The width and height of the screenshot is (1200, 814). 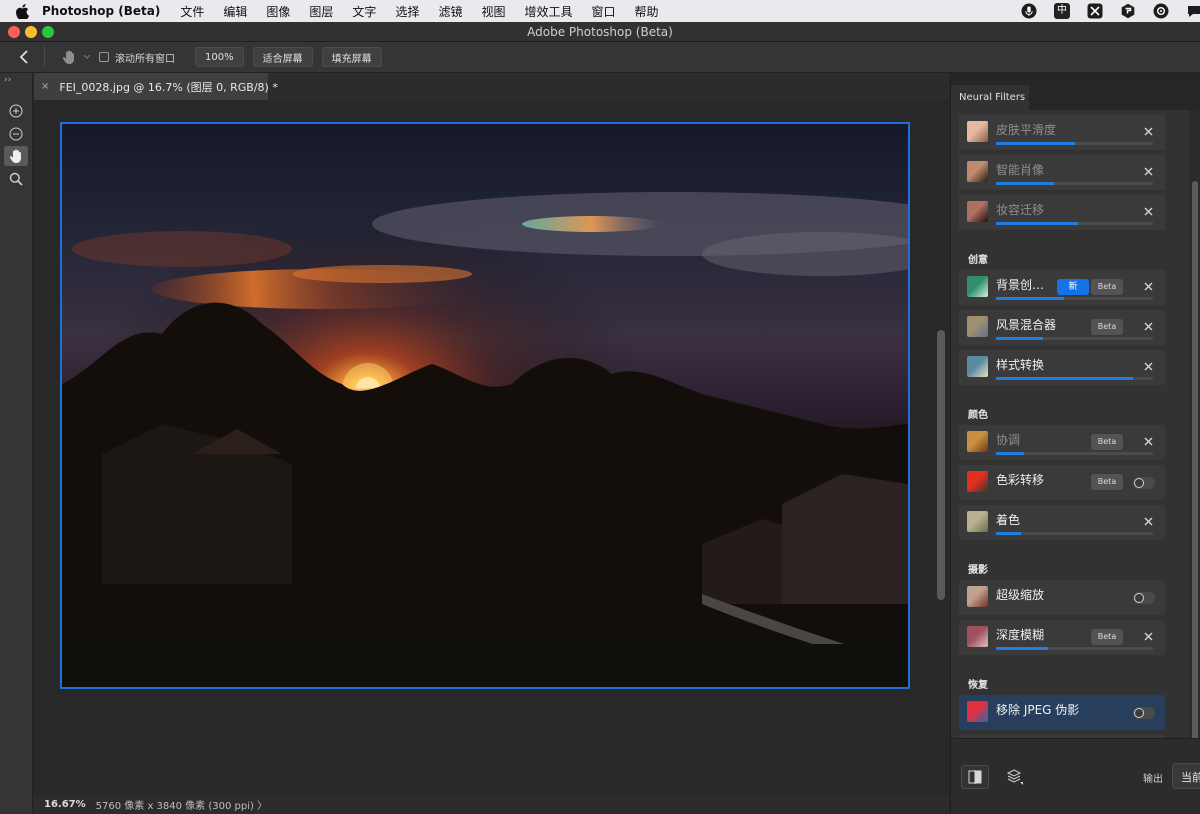 What do you see at coordinates (1062, 132) in the screenshot?
I see `filter-row: 皮肤平滑度` at bounding box center [1062, 132].